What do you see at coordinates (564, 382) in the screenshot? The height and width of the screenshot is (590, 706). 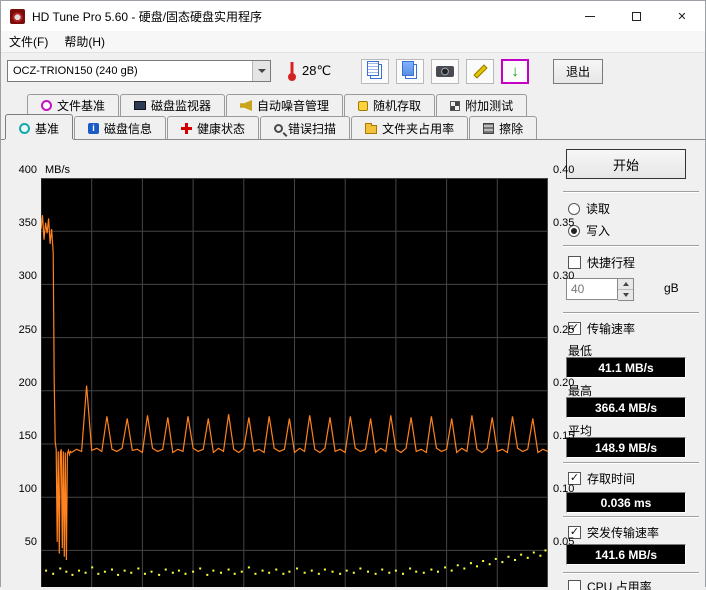 I see `axis-tick-label: 0.20` at bounding box center [564, 382].